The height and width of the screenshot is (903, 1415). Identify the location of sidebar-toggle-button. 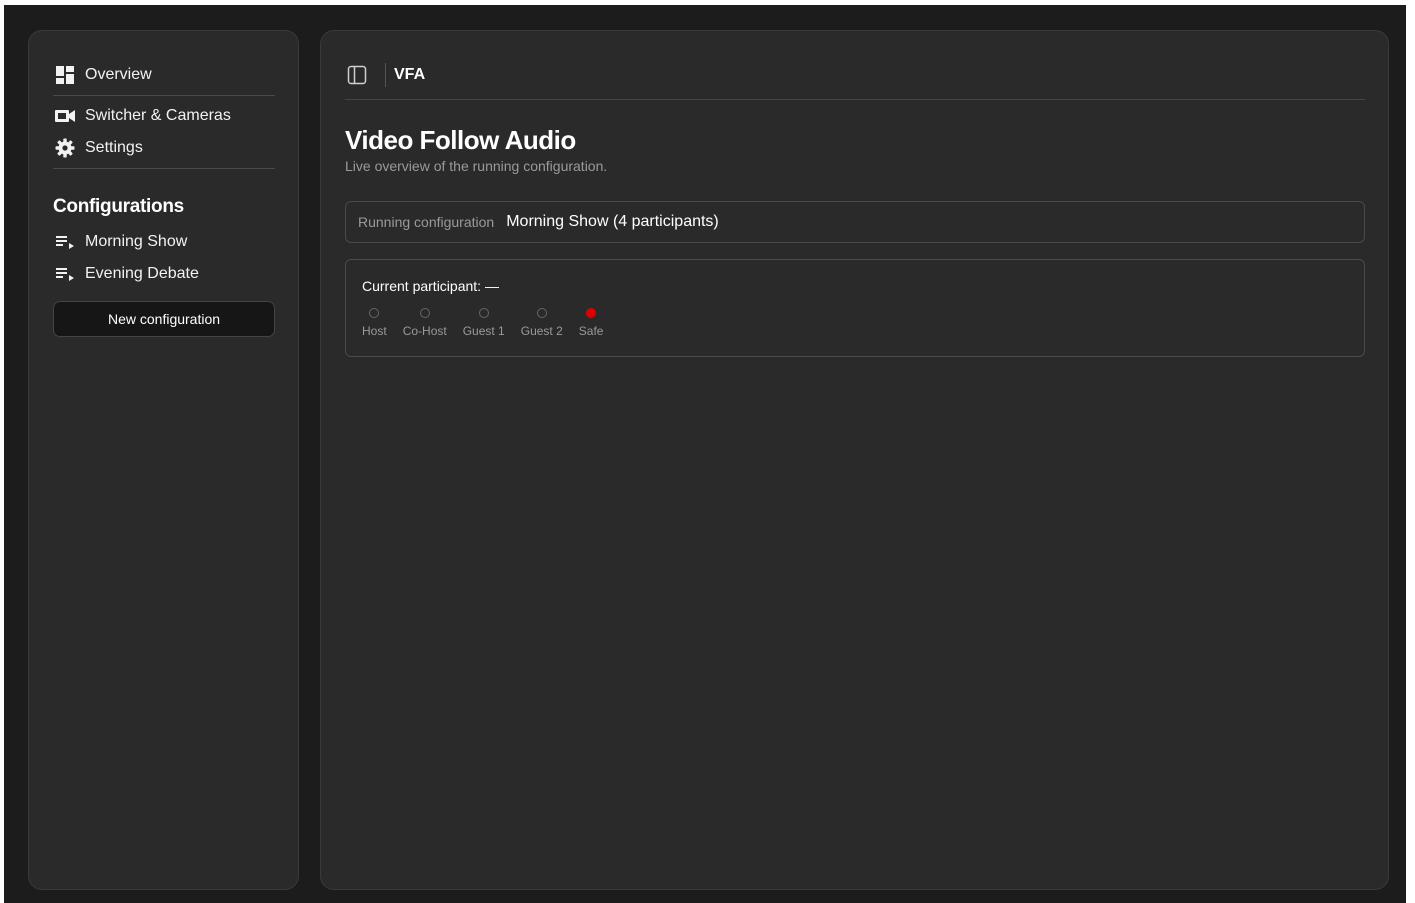
(357, 75).